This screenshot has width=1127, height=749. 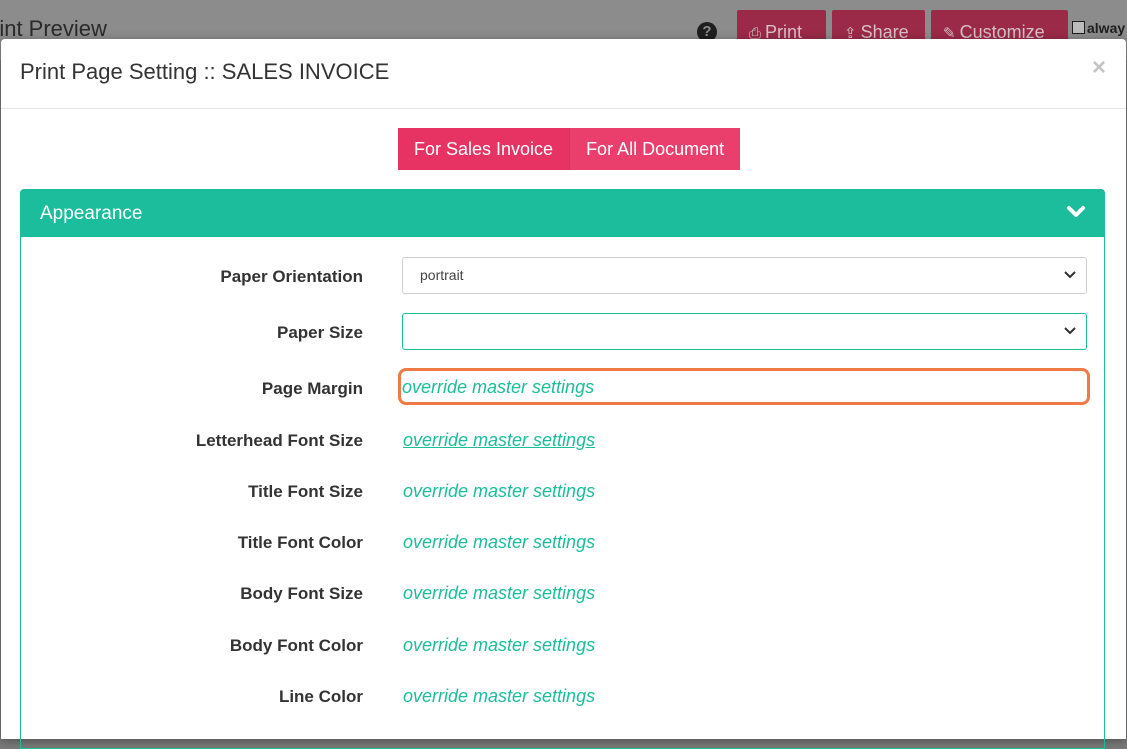 What do you see at coordinates (499, 542) in the screenshot?
I see `title-font-color-override-link: override master settings` at bounding box center [499, 542].